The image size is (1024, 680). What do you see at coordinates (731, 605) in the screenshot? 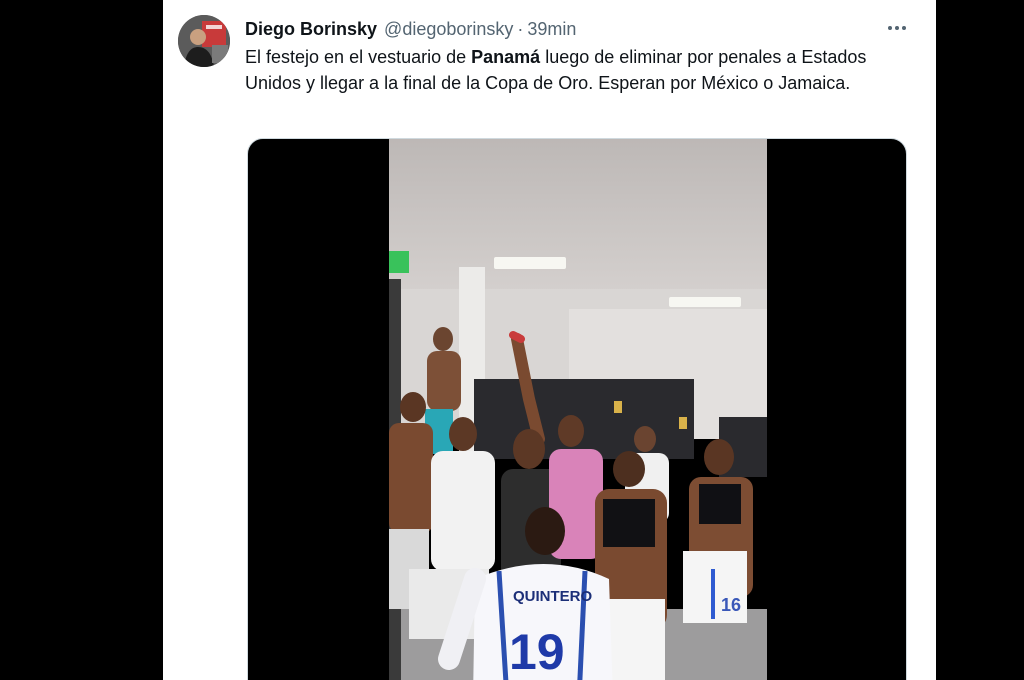
I see `shorts-number: 16` at bounding box center [731, 605].